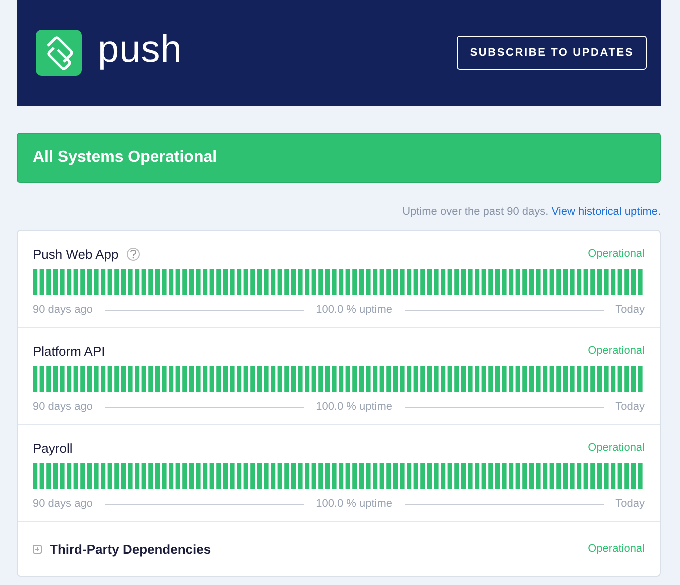  Describe the element at coordinates (53, 449) in the screenshot. I see `component-name: Payroll` at that location.